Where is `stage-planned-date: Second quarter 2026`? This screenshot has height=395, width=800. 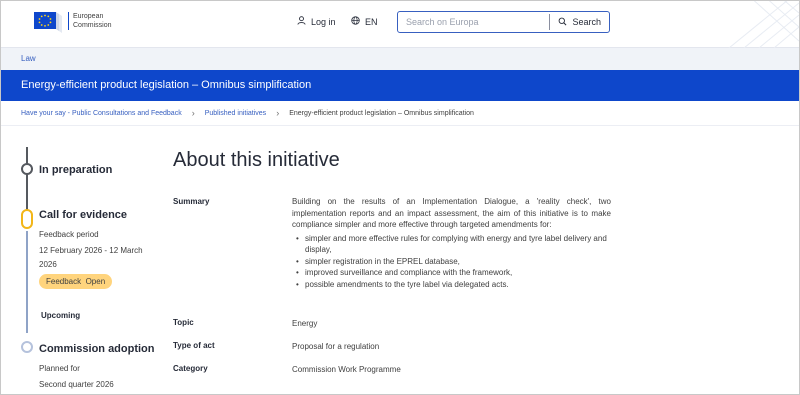
stage-planned-date: Second quarter 2026 is located at coordinates (76, 384).